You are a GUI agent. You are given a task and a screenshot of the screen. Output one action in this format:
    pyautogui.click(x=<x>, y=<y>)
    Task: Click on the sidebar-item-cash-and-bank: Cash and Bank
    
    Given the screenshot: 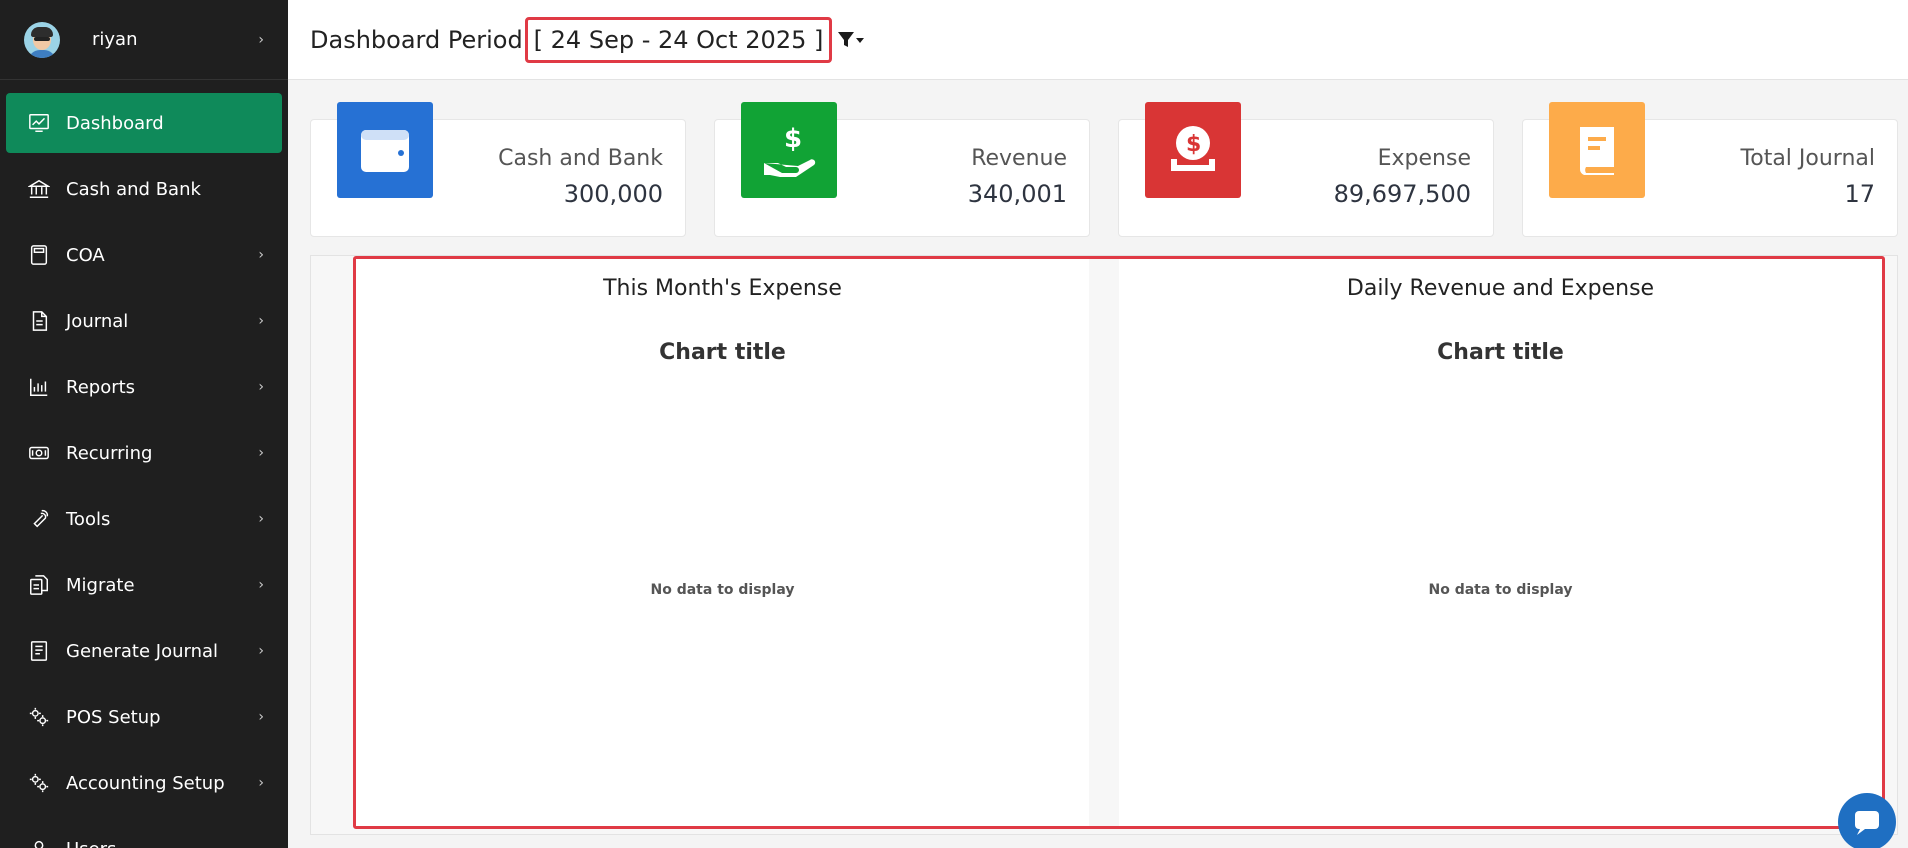 What is the action you would take?
    pyautogui.click(x=144, y=189)
    